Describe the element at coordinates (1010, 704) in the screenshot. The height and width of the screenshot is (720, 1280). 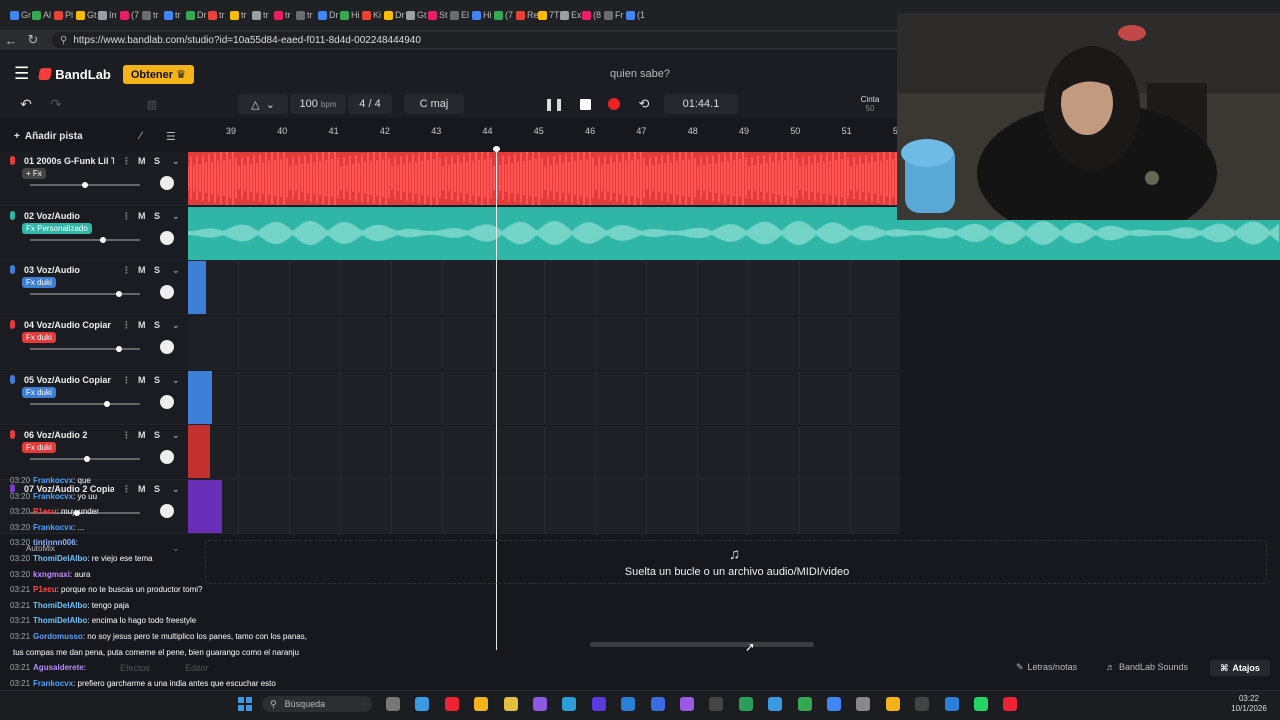
I see `app-icon` at that location.